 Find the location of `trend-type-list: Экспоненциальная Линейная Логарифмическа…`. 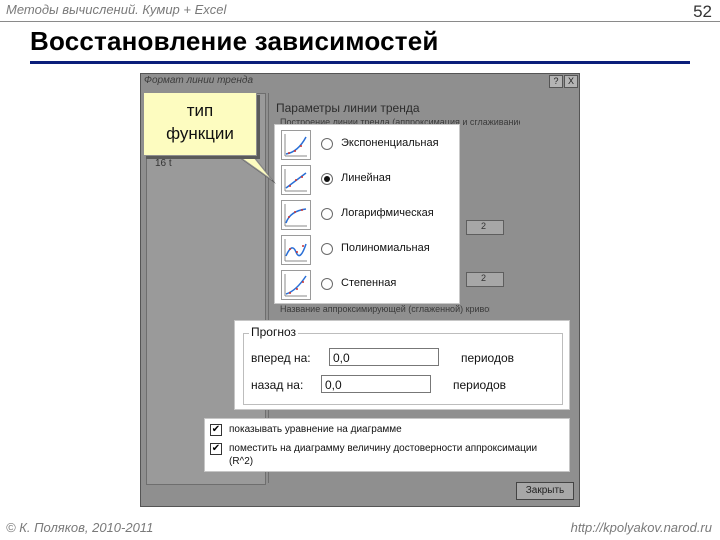

trend-type-list: Экспоненциальная Линейная Логарифмическа… is located at coordinates (367, 214).